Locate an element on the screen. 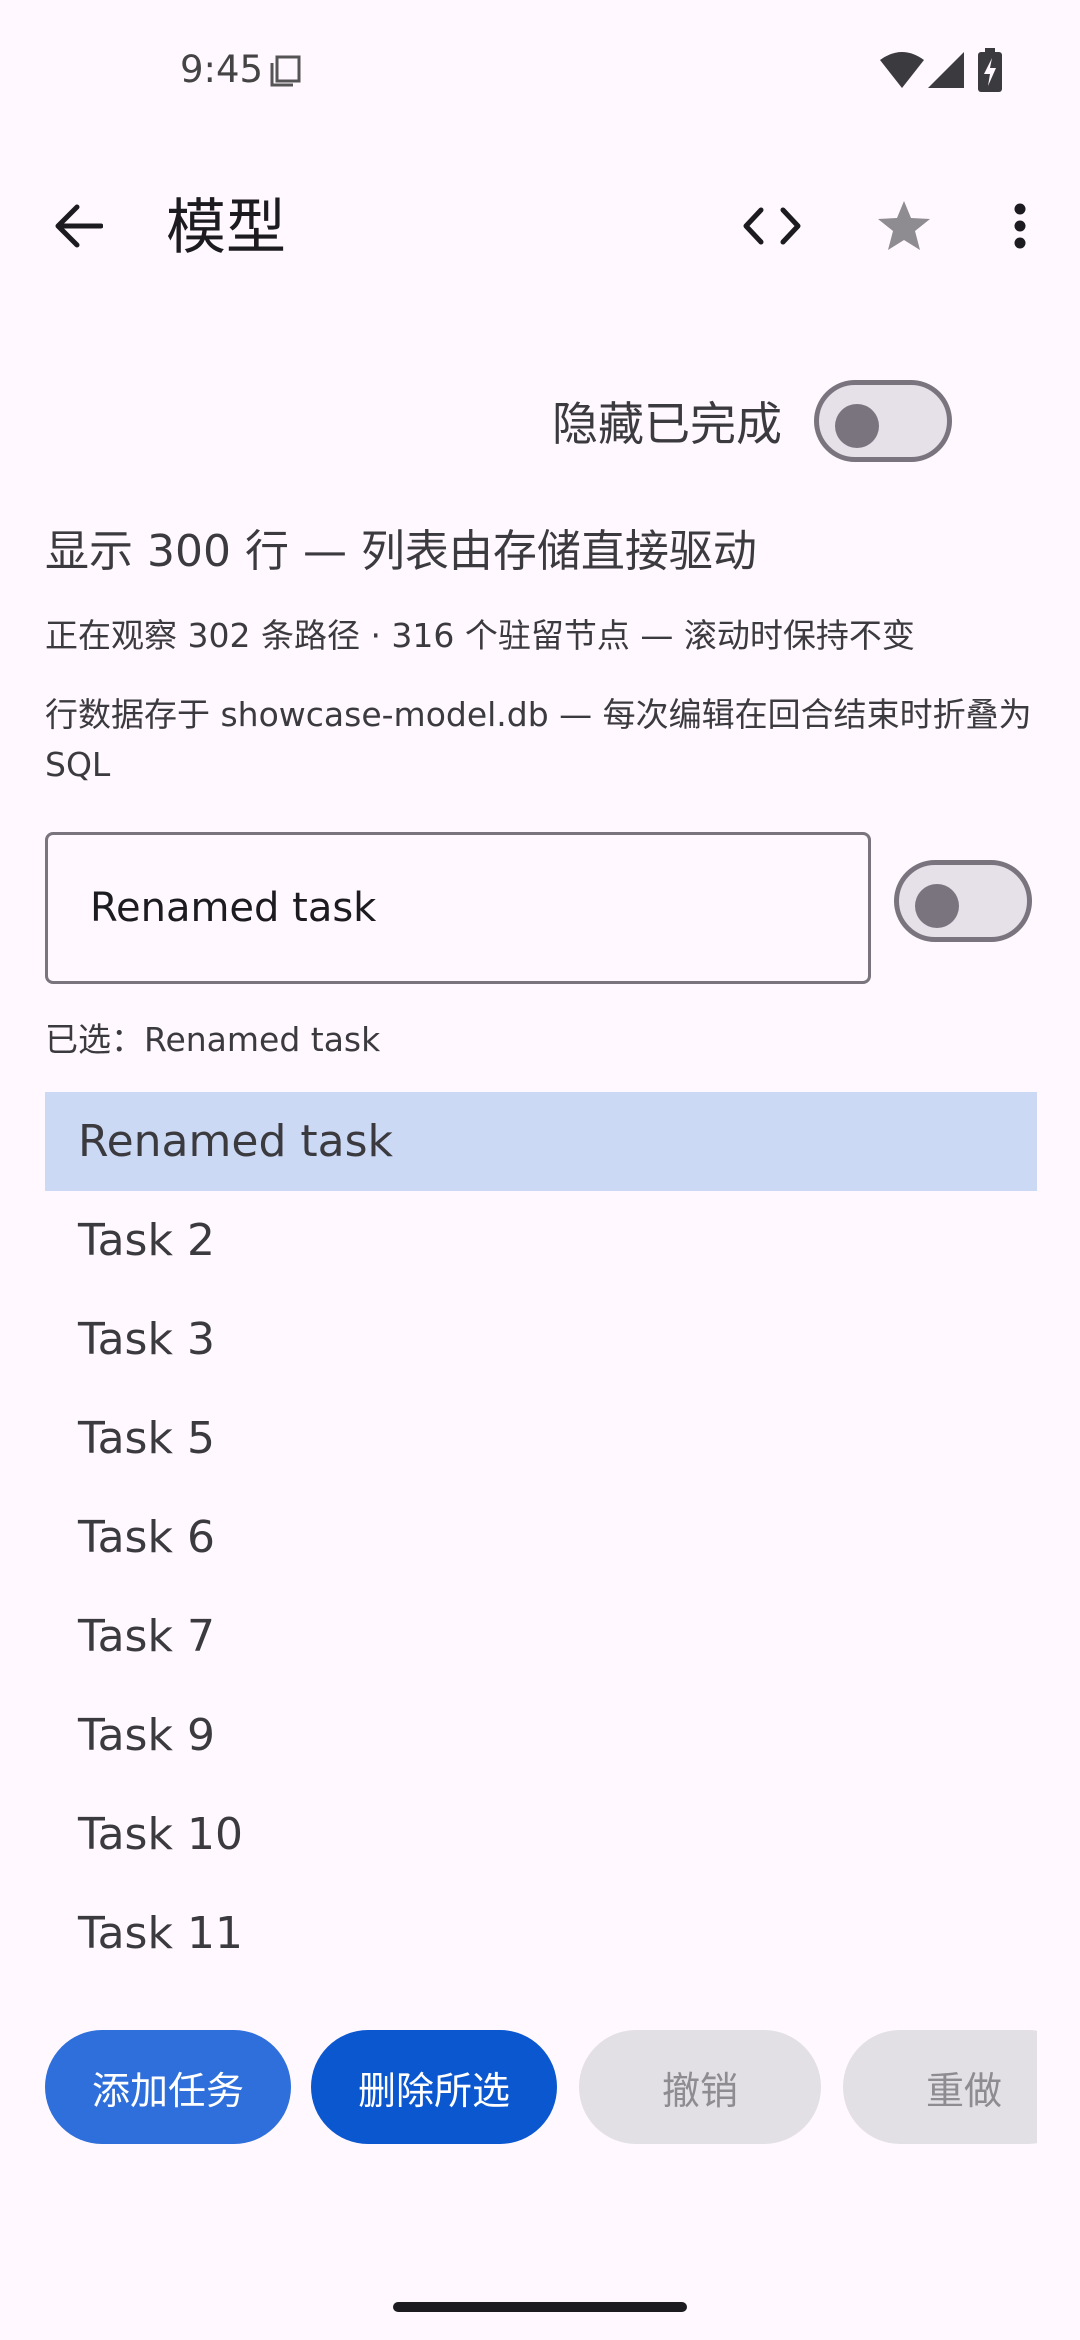 The width and height of the screenshot is (1080, 2340). hide-completed-switch is located at coordinates (883, 421).